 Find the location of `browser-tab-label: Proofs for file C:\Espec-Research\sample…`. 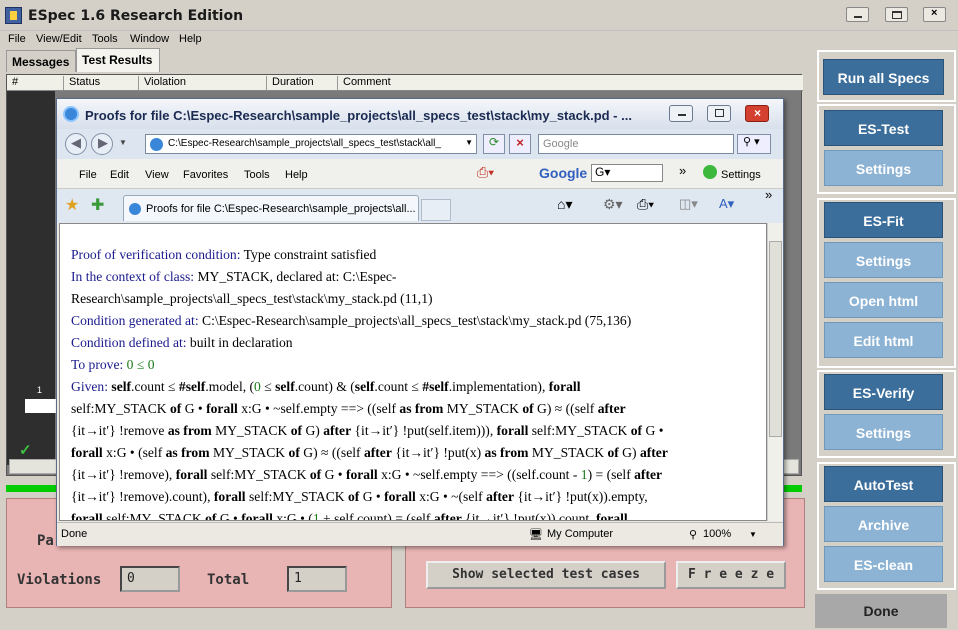

browser-tab-label: Proofs for file C:\Espec-Research\sample… is located at coordinates (281, 209).